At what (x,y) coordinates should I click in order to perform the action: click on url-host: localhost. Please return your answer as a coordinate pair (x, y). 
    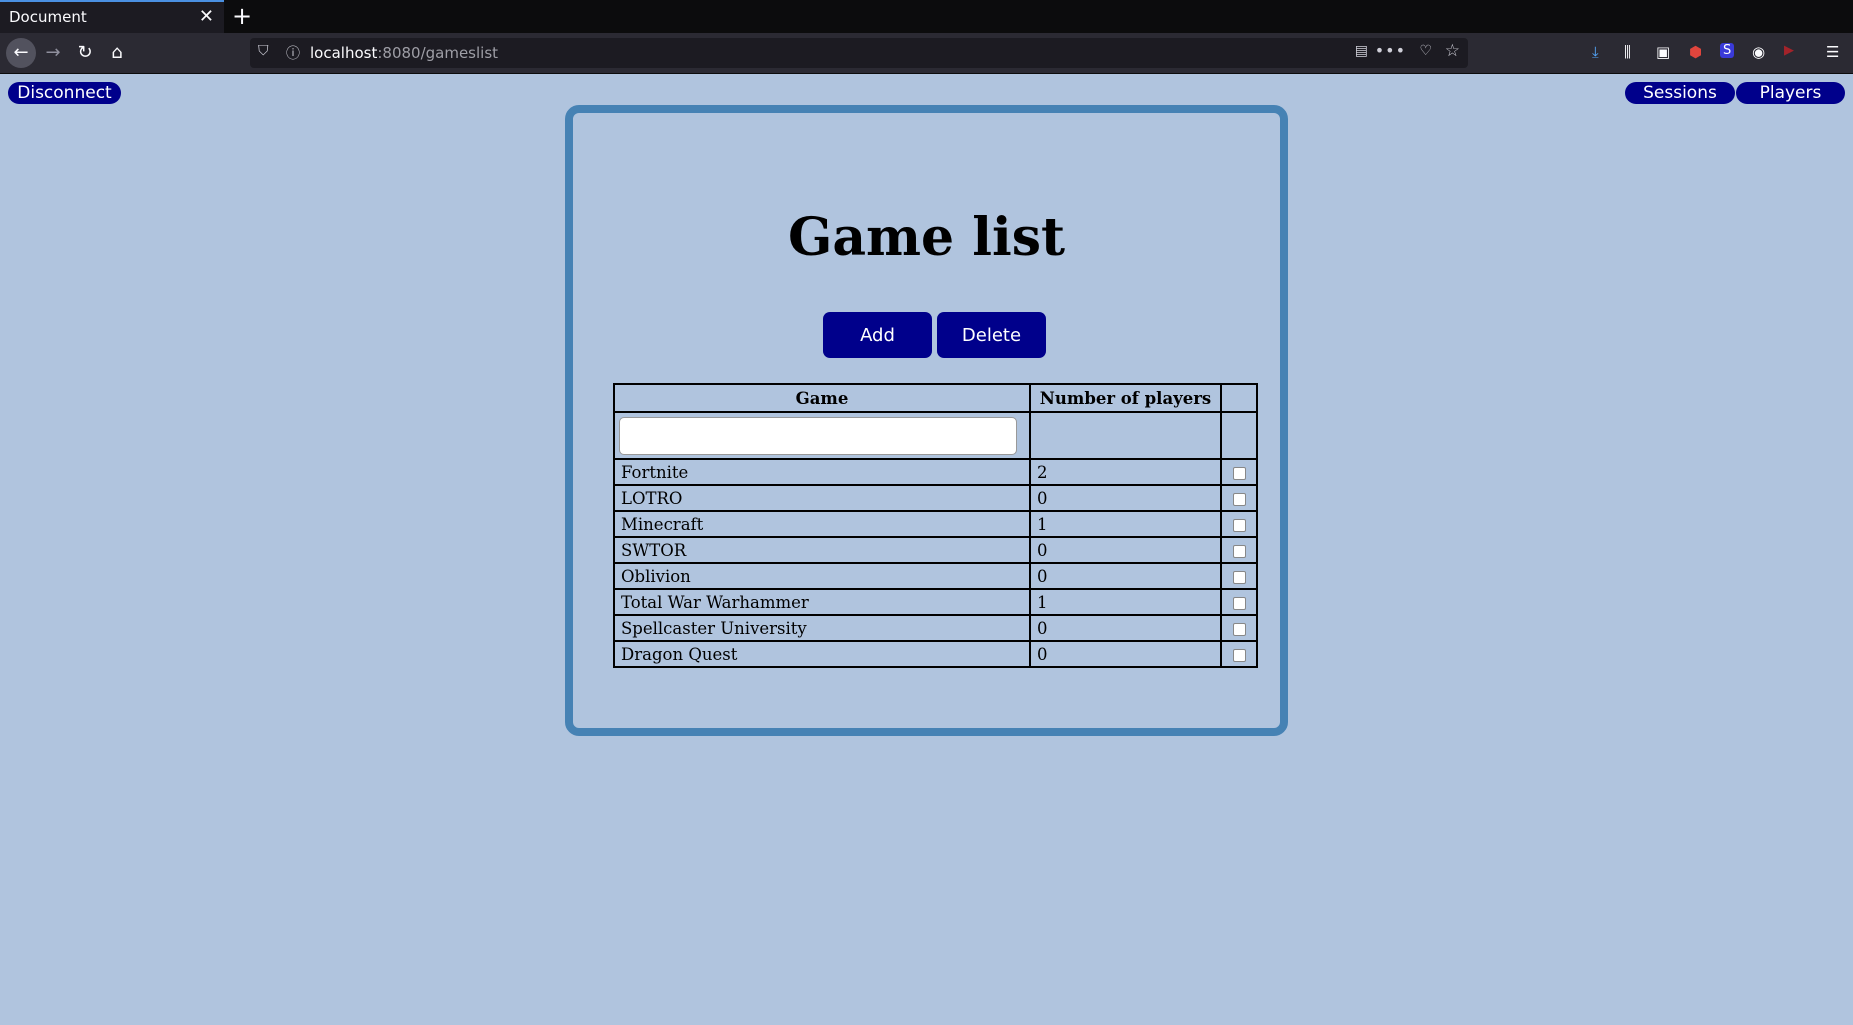
    Looking at the image, I should click on (344, 53).